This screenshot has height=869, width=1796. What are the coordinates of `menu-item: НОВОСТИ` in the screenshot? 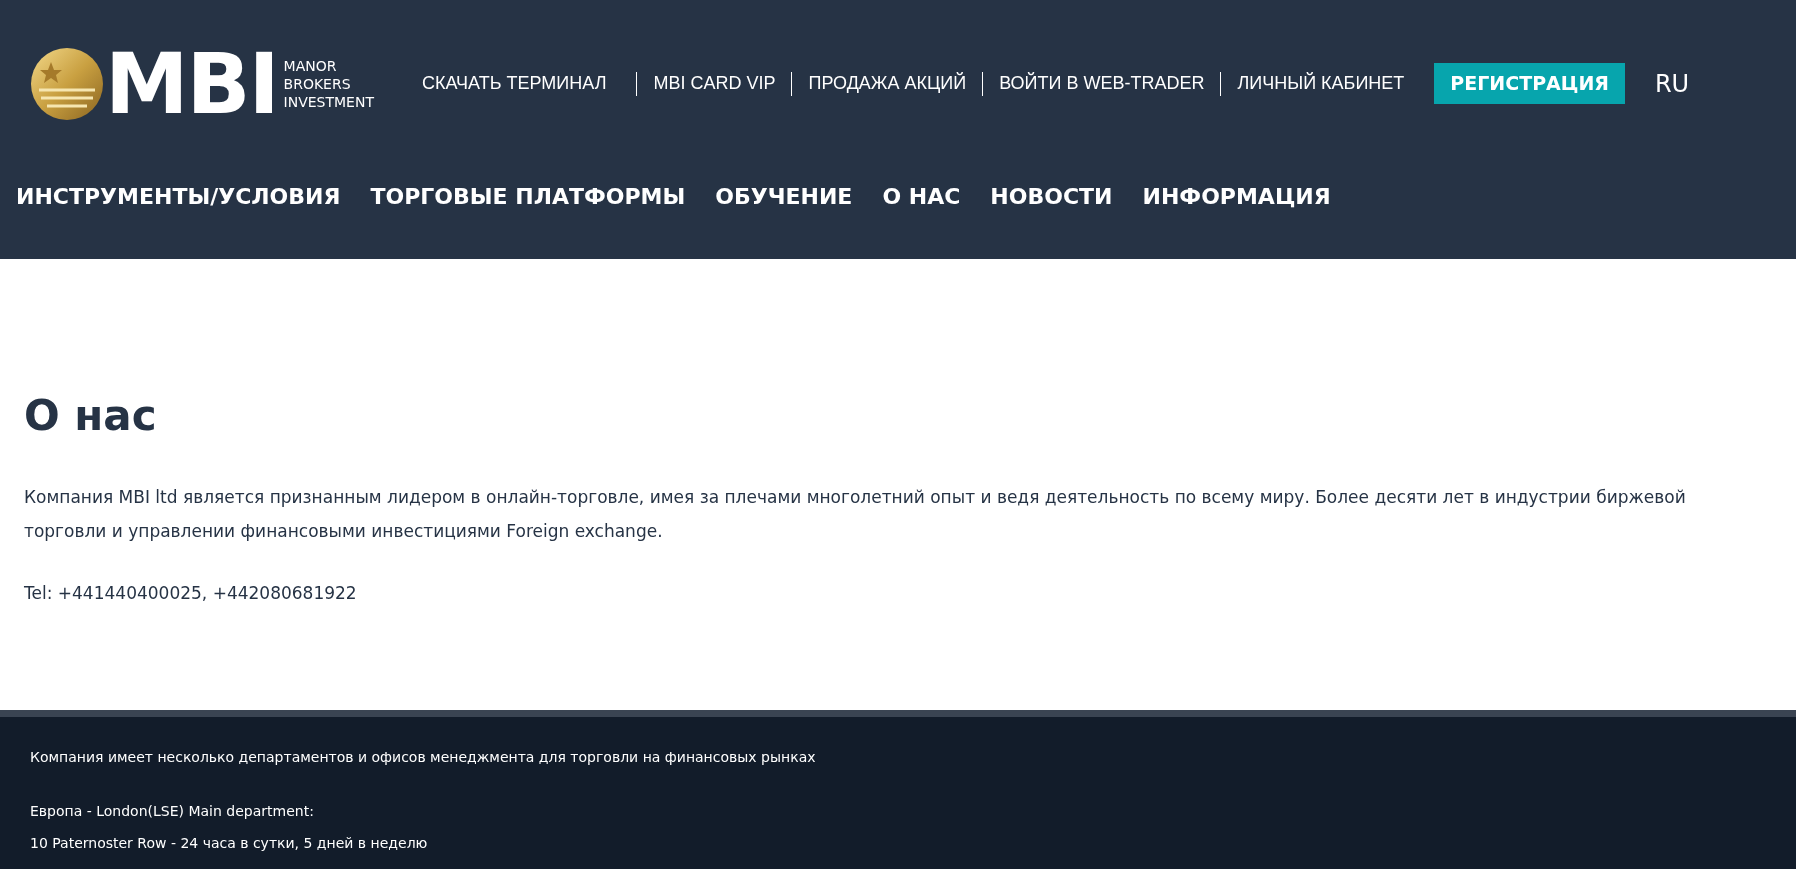 It's located at (1051, 196).